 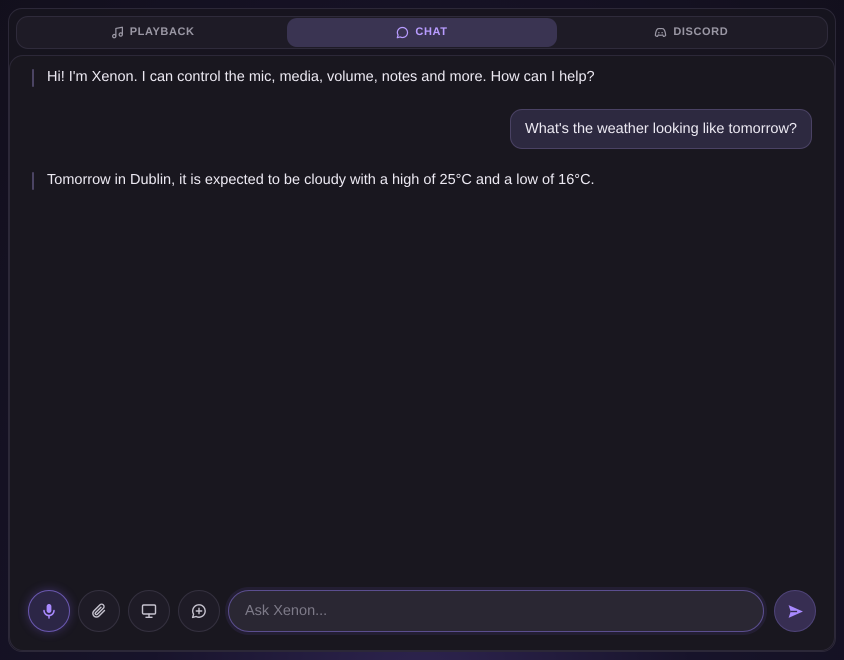 I want to click on music-note-icon, so click(x=117, y=32).